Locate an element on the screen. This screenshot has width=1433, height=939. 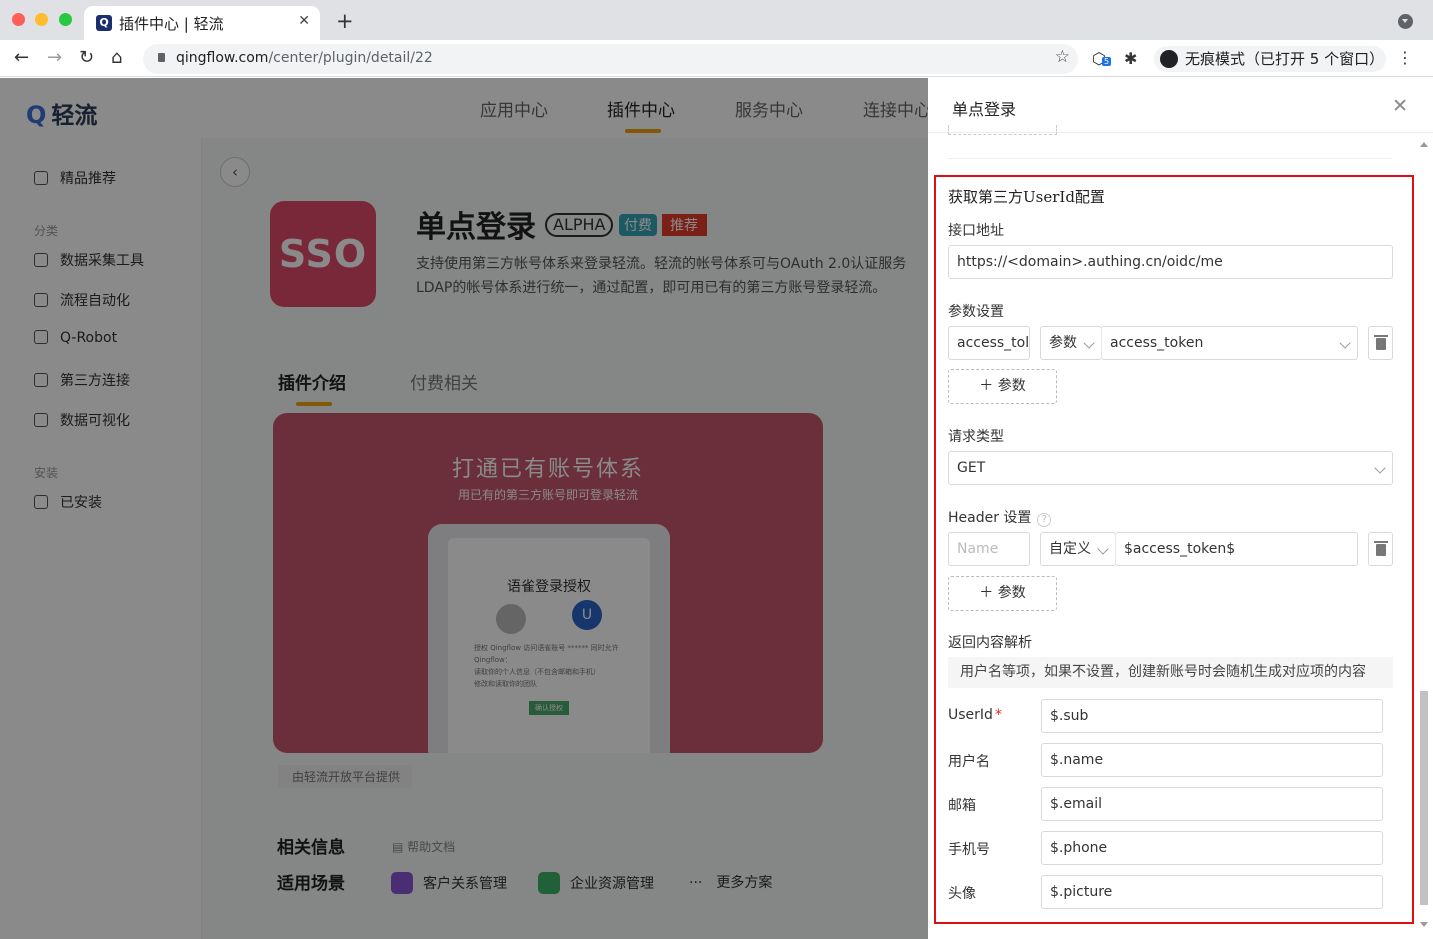
reload-icon: ↻ is located at coordinates (86, 58).